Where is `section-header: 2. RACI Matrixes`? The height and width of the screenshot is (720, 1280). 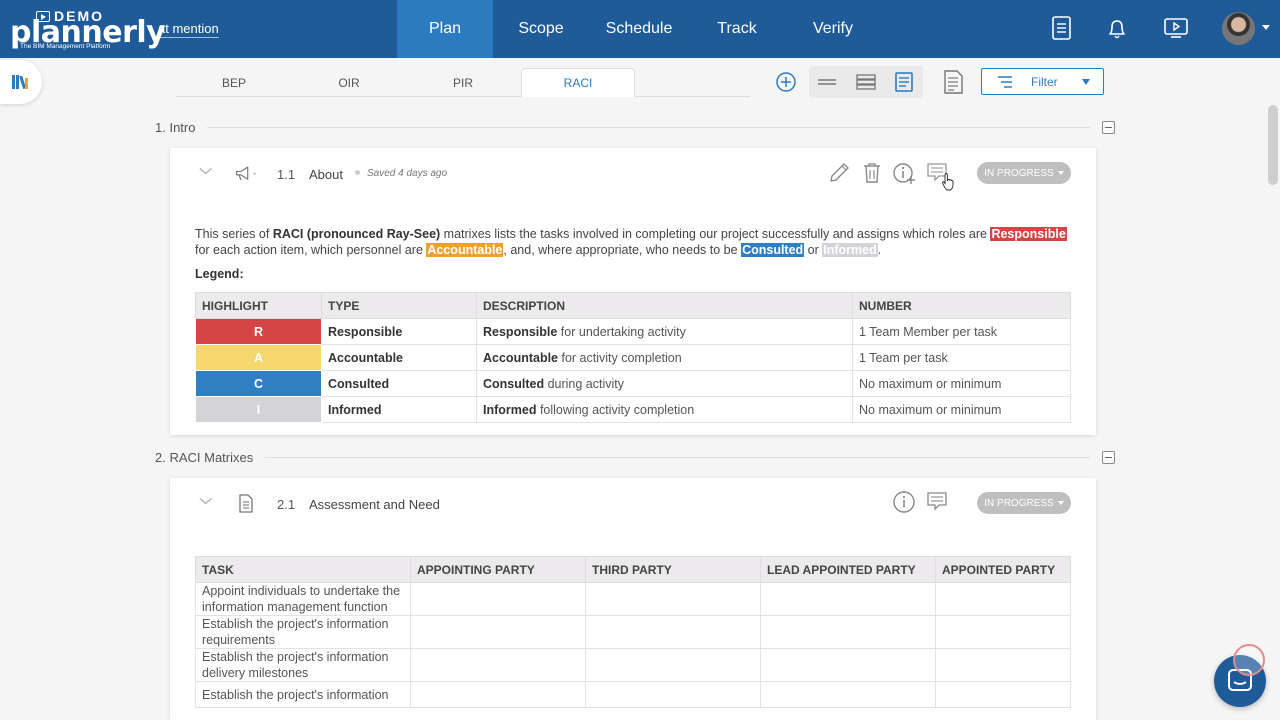 section-header: 2. RACI Matrixes is located at coordinates (635, 457).